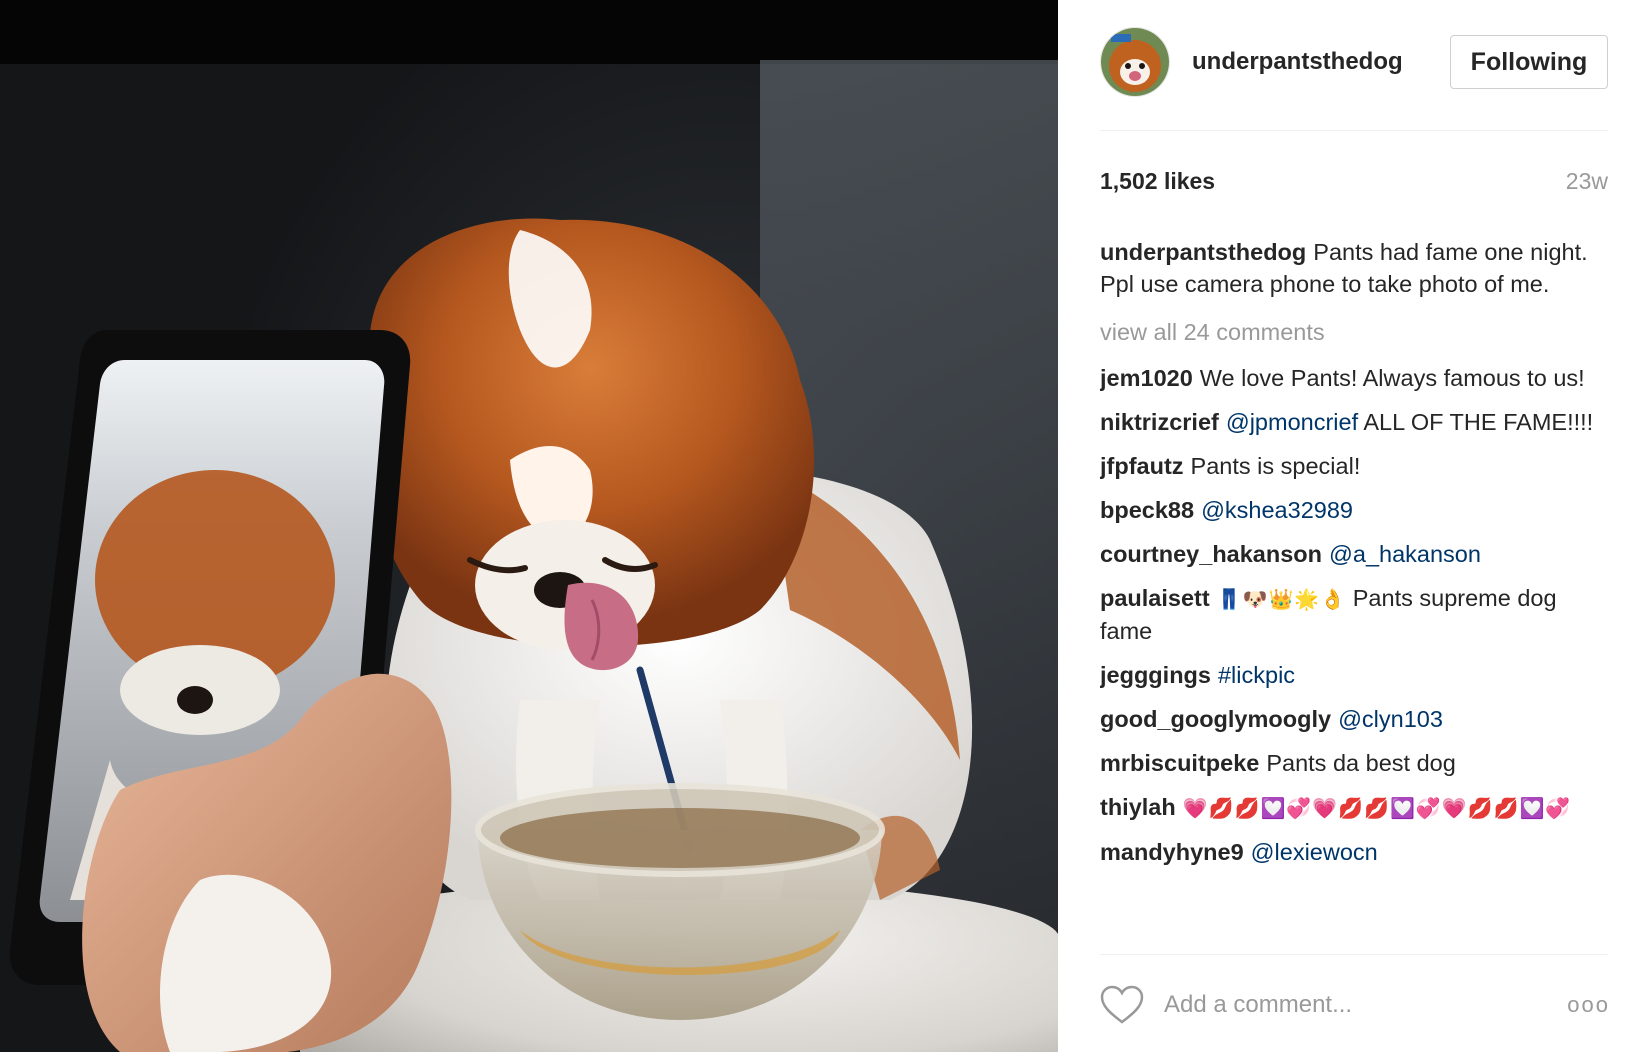  Describe the element at coordinates (1157, 181) in the screenshot. I see `likes-count: 1,502 likes` at that location.